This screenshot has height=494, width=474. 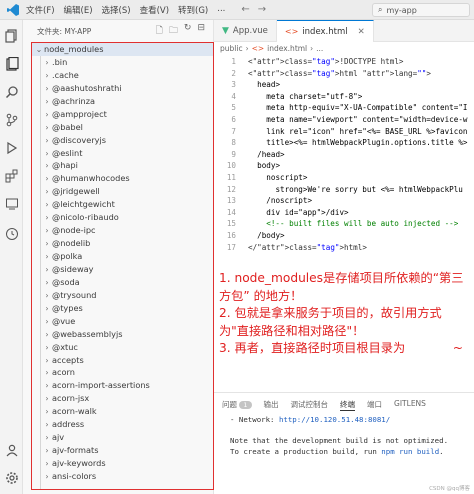 What do you see at coordinates (231, 247) in the screenshot?
I see `line-number: 17` at bounding box center [231, 247].